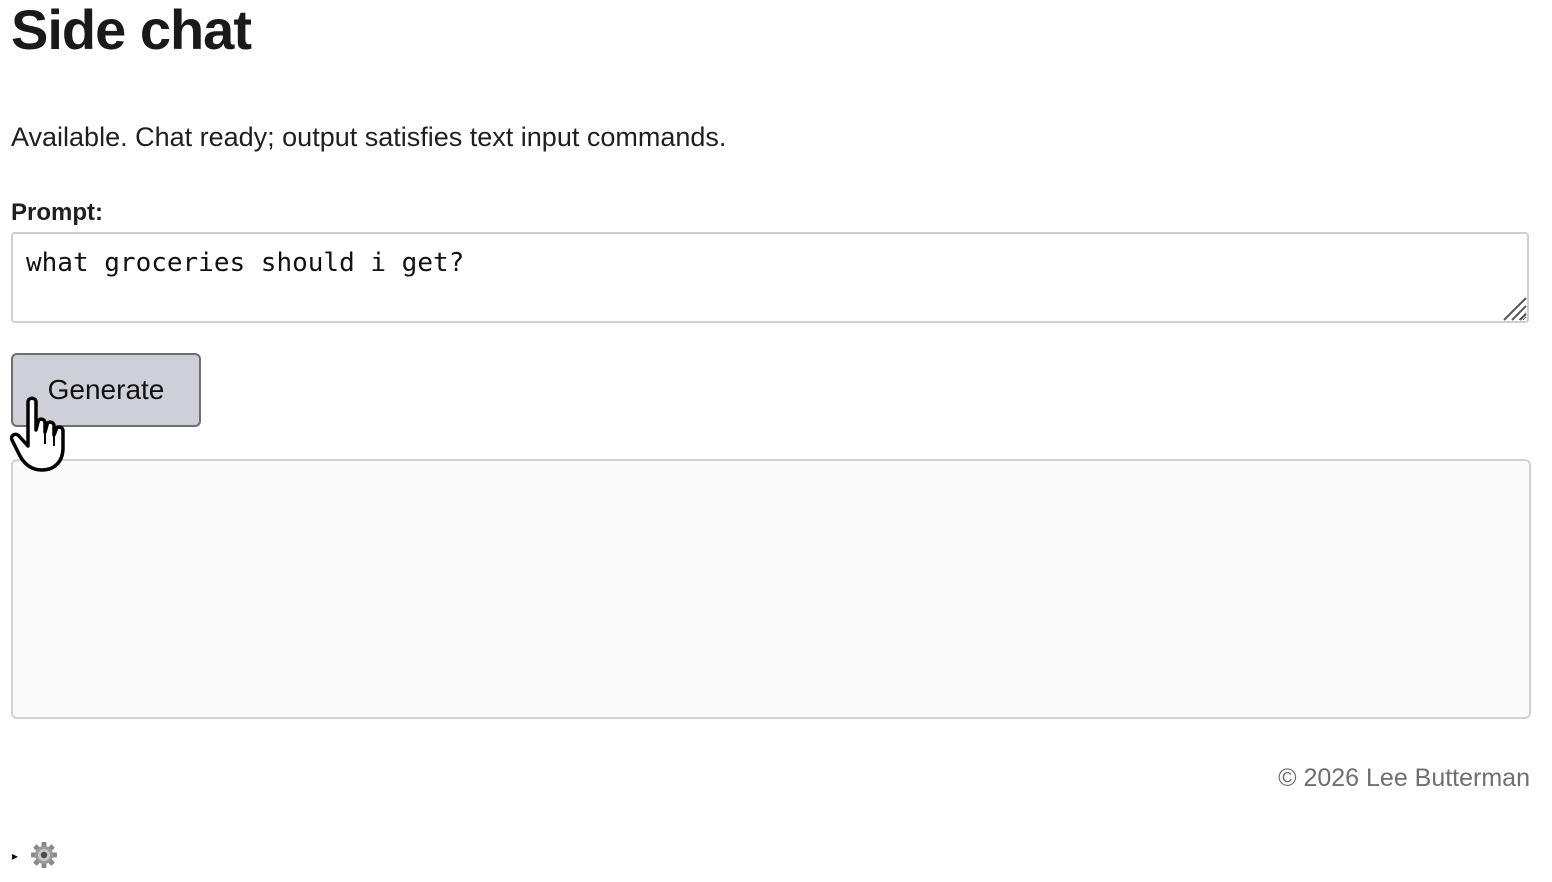 The width and height of the screenshot is (1552, 882). What do you see at coordinates (1514, 308) in the screenshot?
I see `resize-grip-icon` at bounding box center [1514, 308].